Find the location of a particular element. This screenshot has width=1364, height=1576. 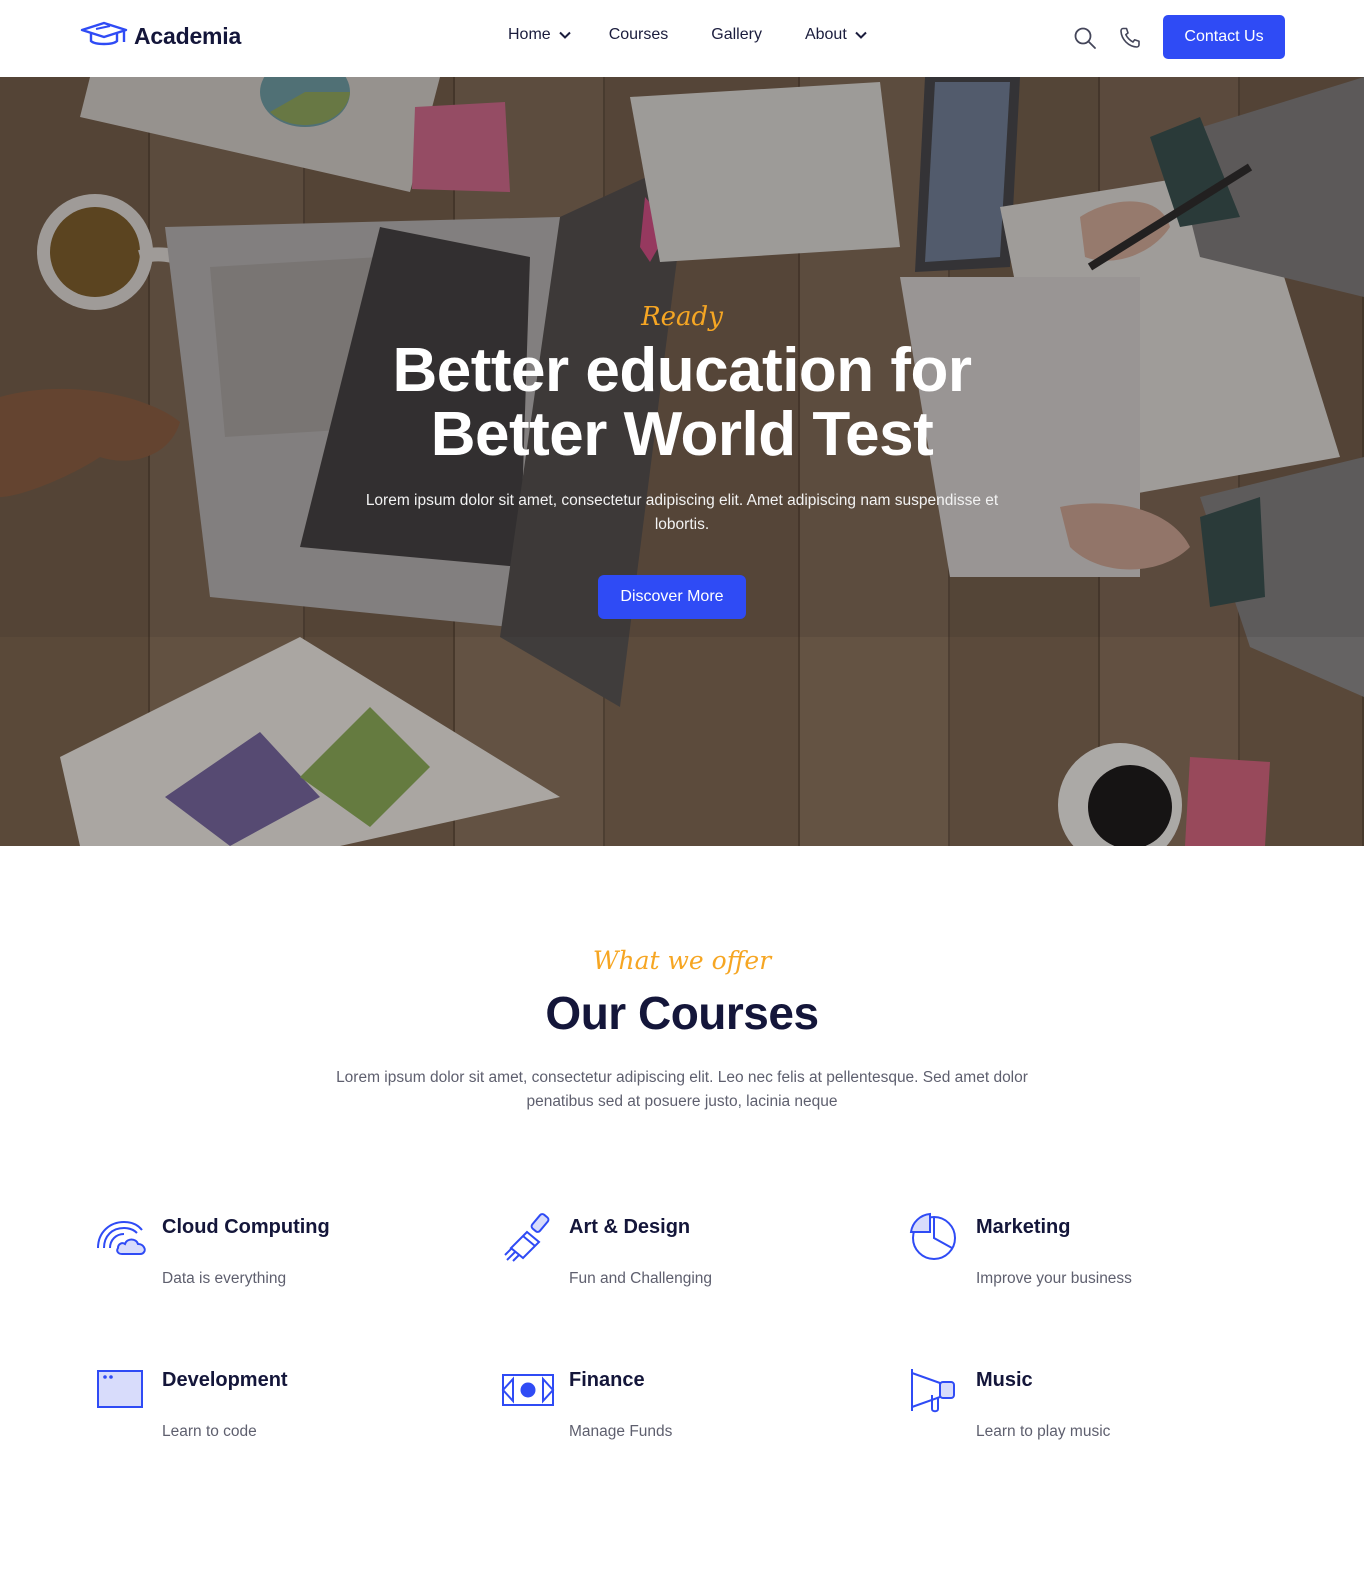

nav-item-label: Courses is located at coordinates (638, 34).